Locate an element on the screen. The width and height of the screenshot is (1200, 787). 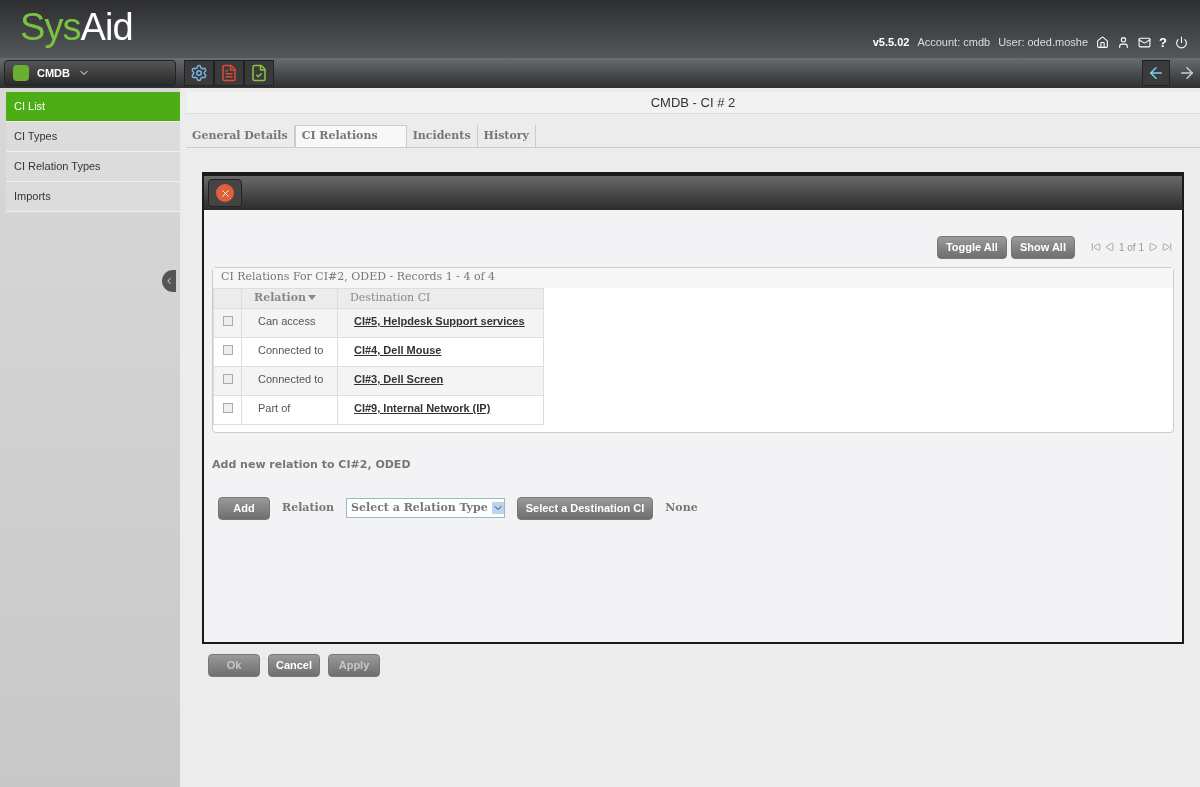
relation-label: Relation is located at coordinates (308, 508).